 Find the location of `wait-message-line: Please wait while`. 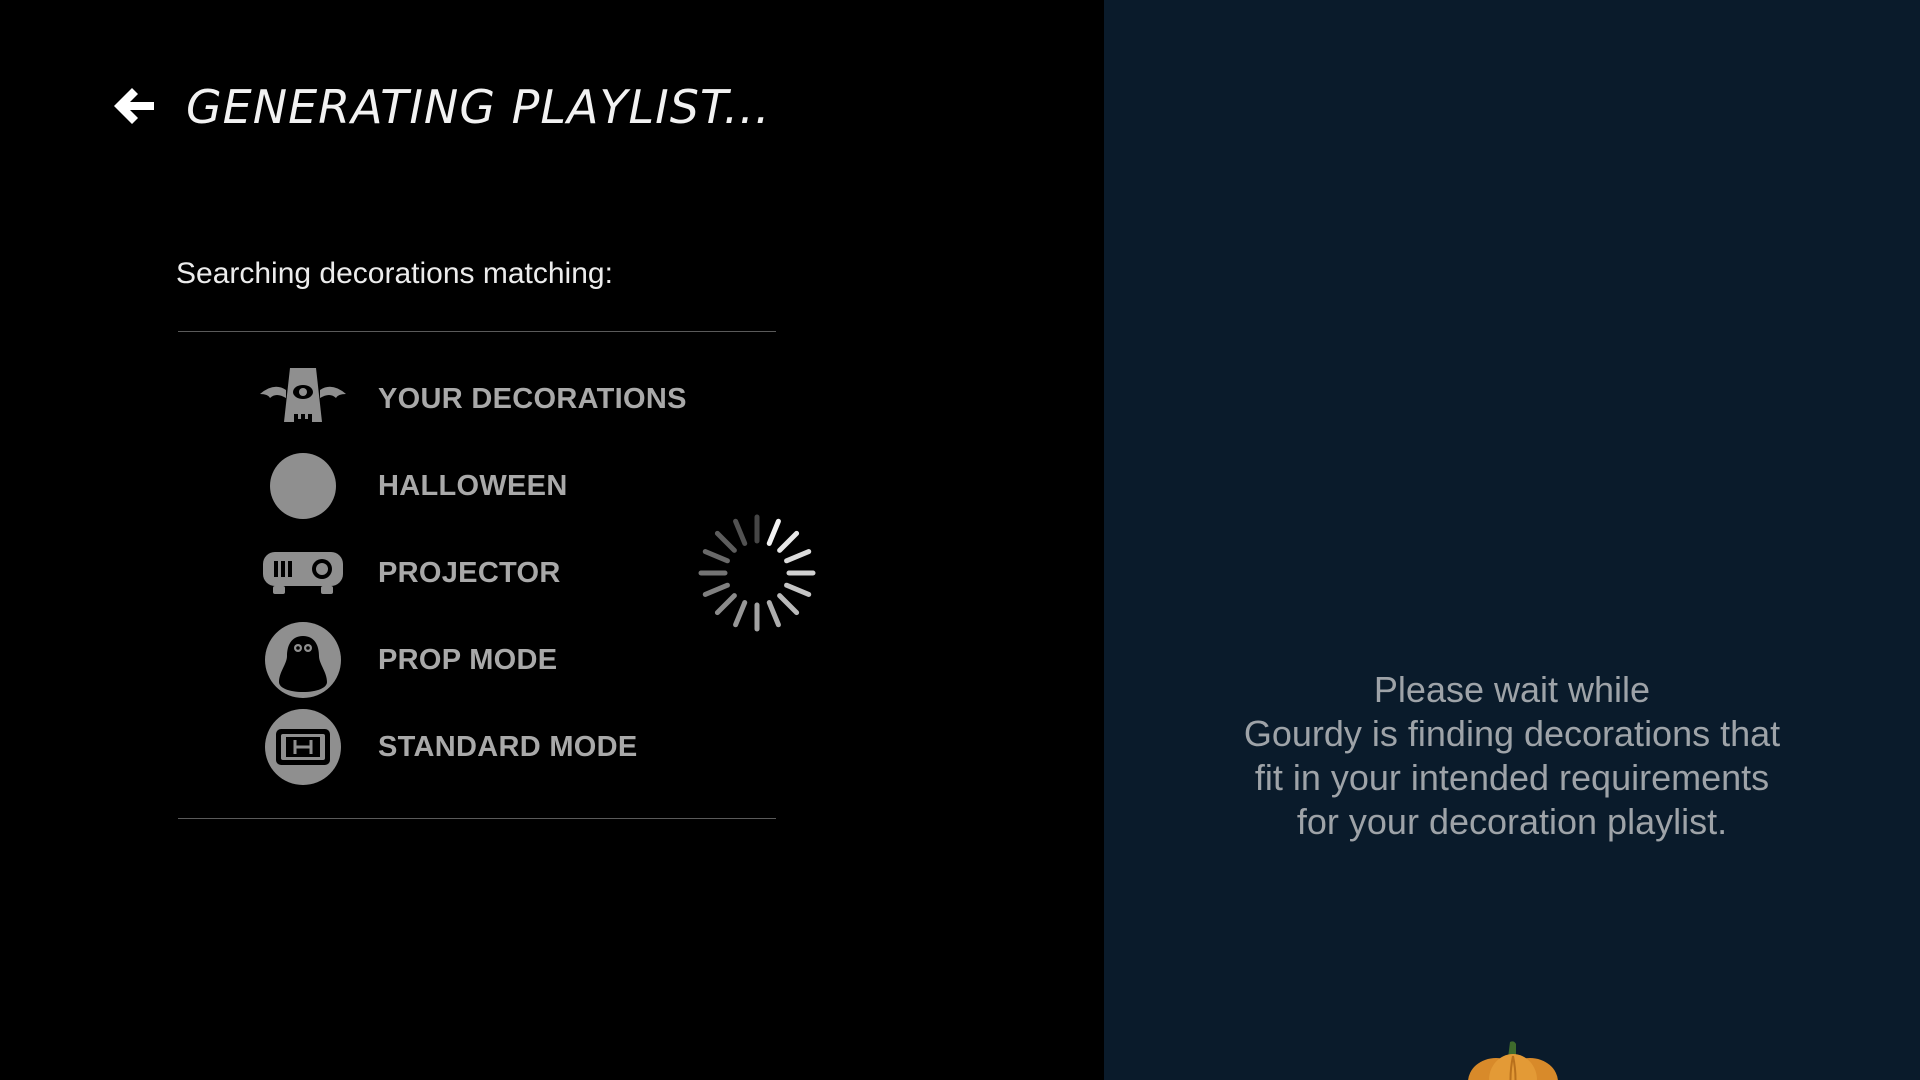

wait-message-line: Please wait while is located at coordinates (1512, 689).